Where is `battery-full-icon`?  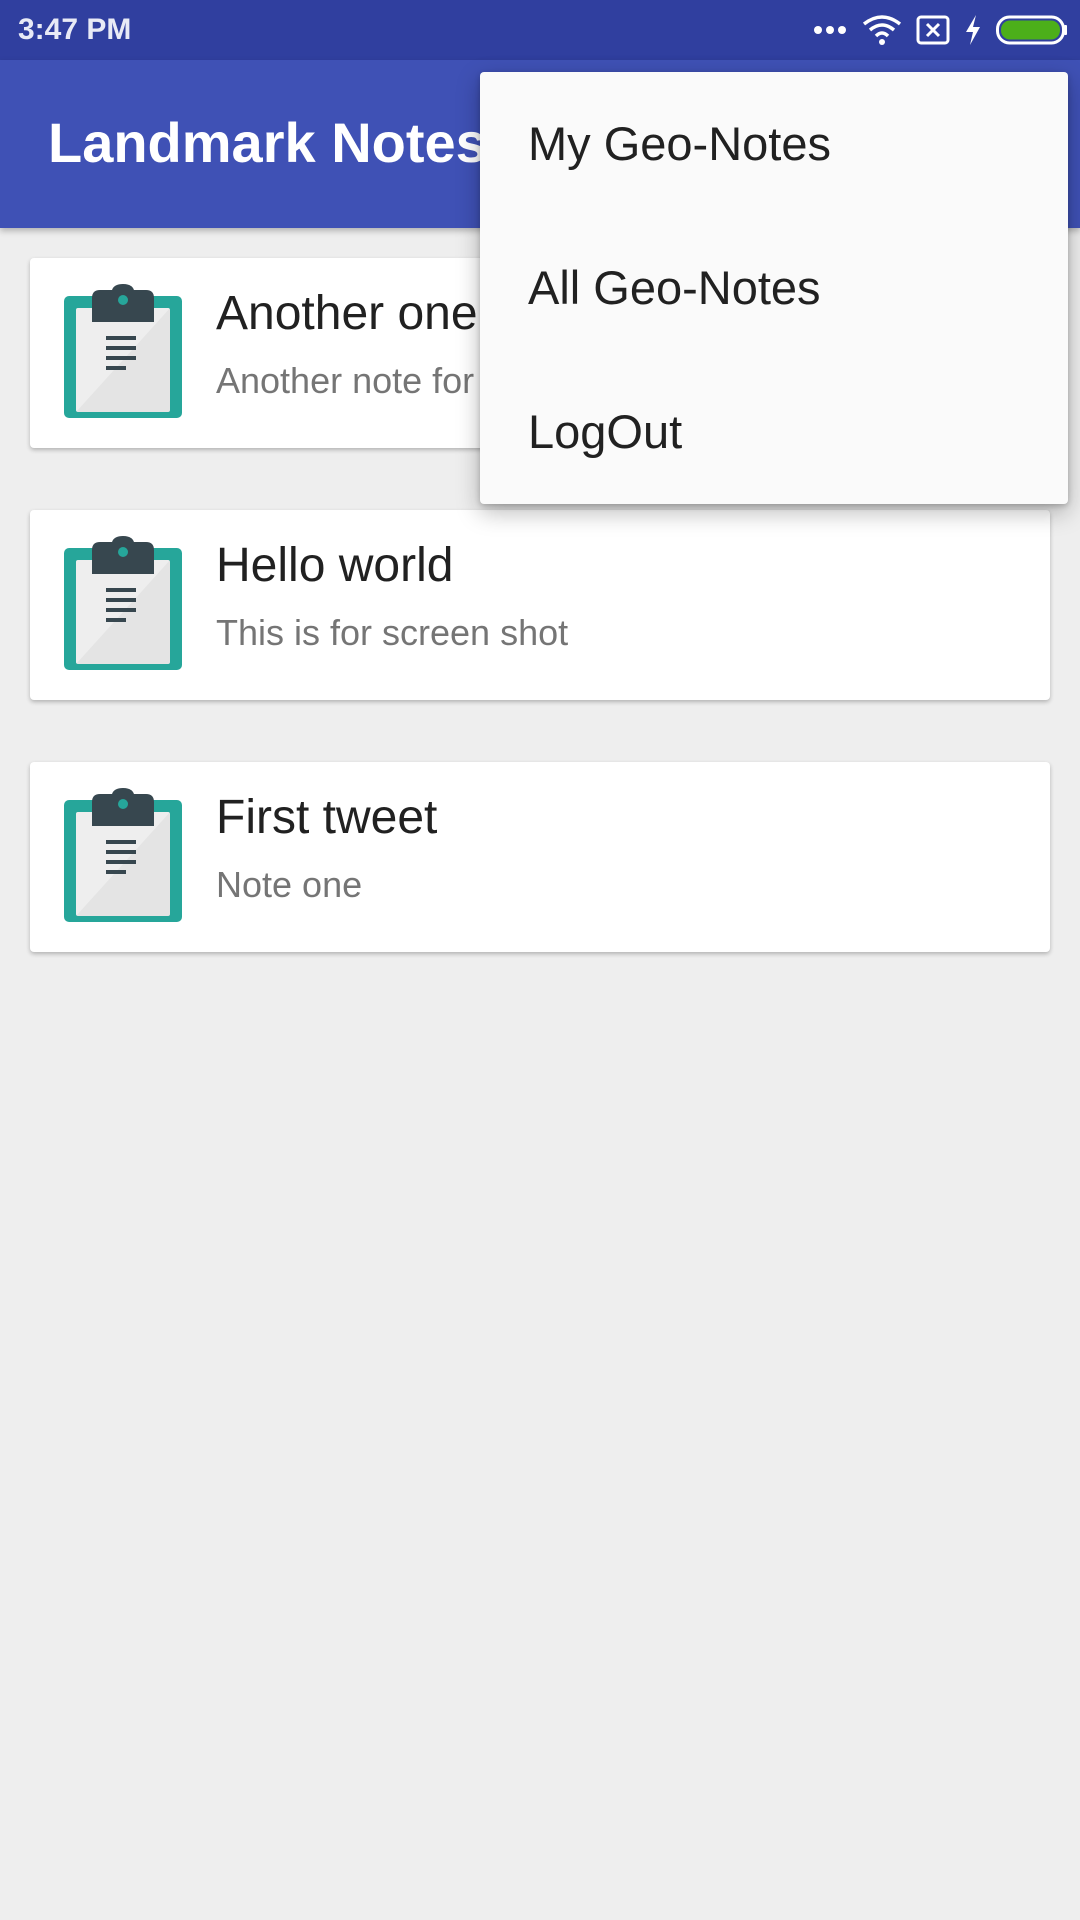
battery-full-icon is located at coordinates (1032, 30).